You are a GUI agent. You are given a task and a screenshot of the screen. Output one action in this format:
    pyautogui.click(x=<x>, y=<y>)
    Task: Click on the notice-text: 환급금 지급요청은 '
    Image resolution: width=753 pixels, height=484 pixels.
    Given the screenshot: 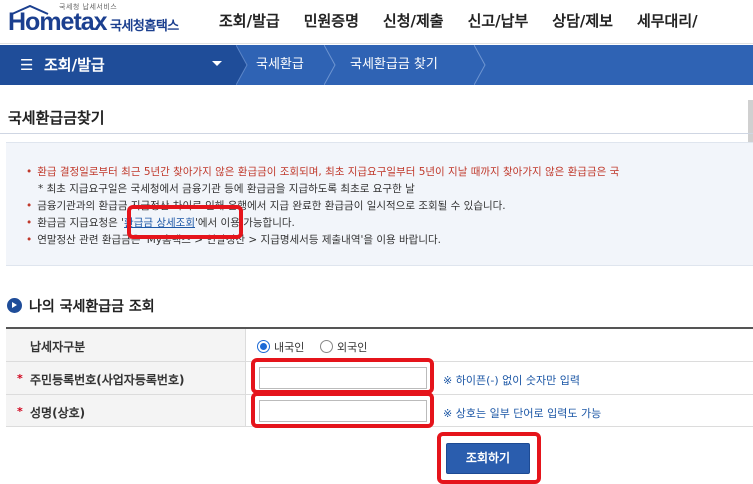 What is the action you would take?
    pyautogui.click(x=81, y=223)
    